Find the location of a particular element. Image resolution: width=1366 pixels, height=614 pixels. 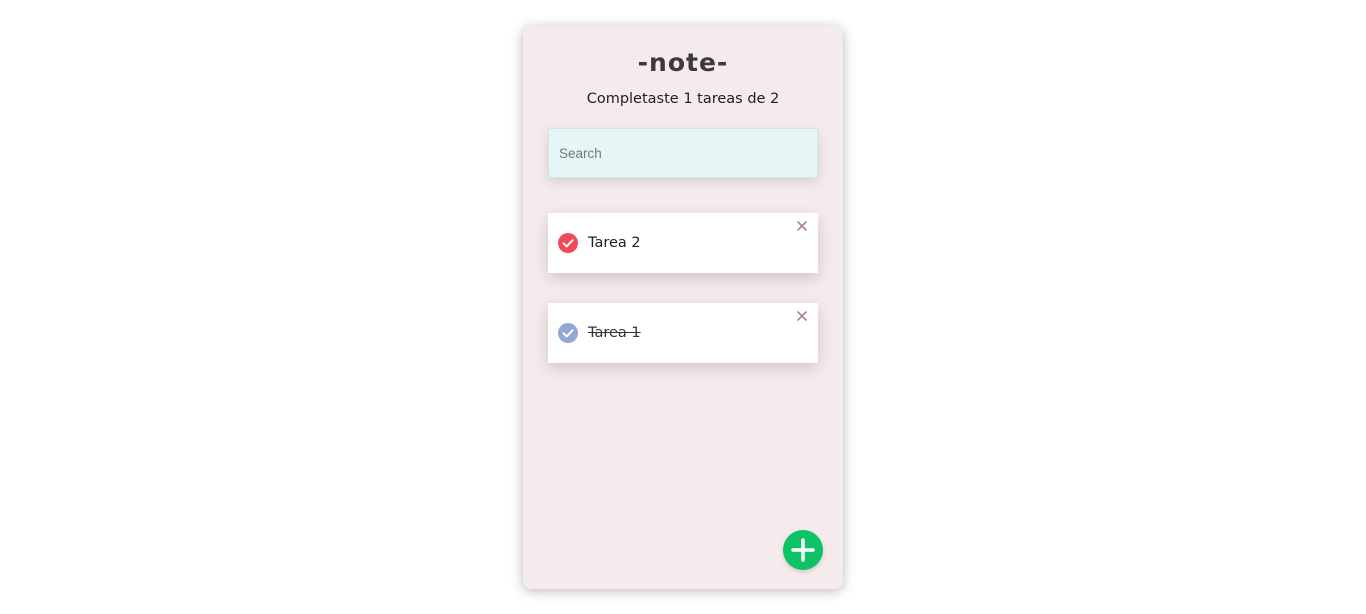

todo-item: Tarea 1 is located at coordinates (683, 333).